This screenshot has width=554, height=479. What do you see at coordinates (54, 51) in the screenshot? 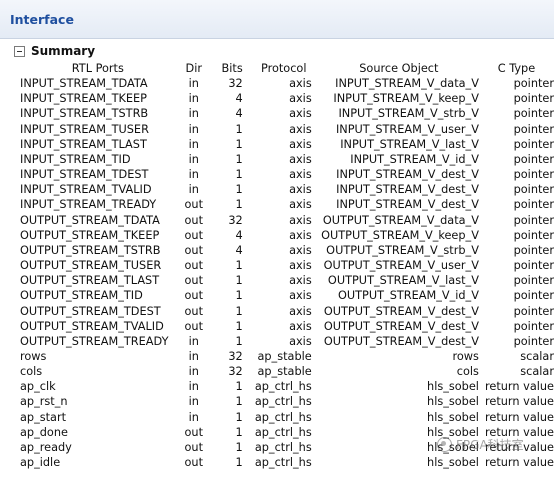
I see `summary-section-header: Summary` at bounding box center [54, 51].